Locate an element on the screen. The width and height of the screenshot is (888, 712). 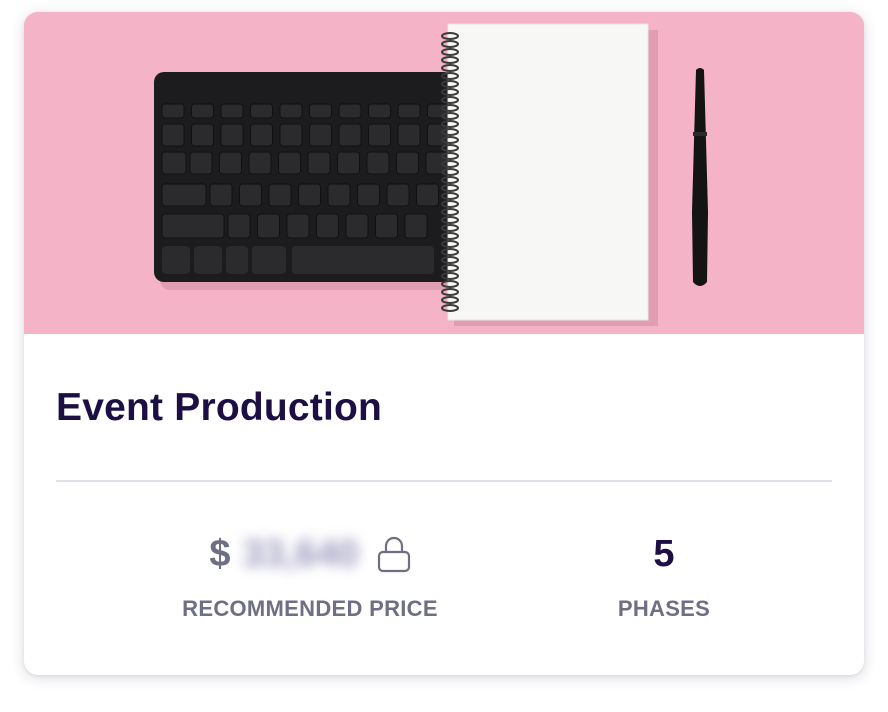
card-title: Event Production is located at coordinates (219, 407).